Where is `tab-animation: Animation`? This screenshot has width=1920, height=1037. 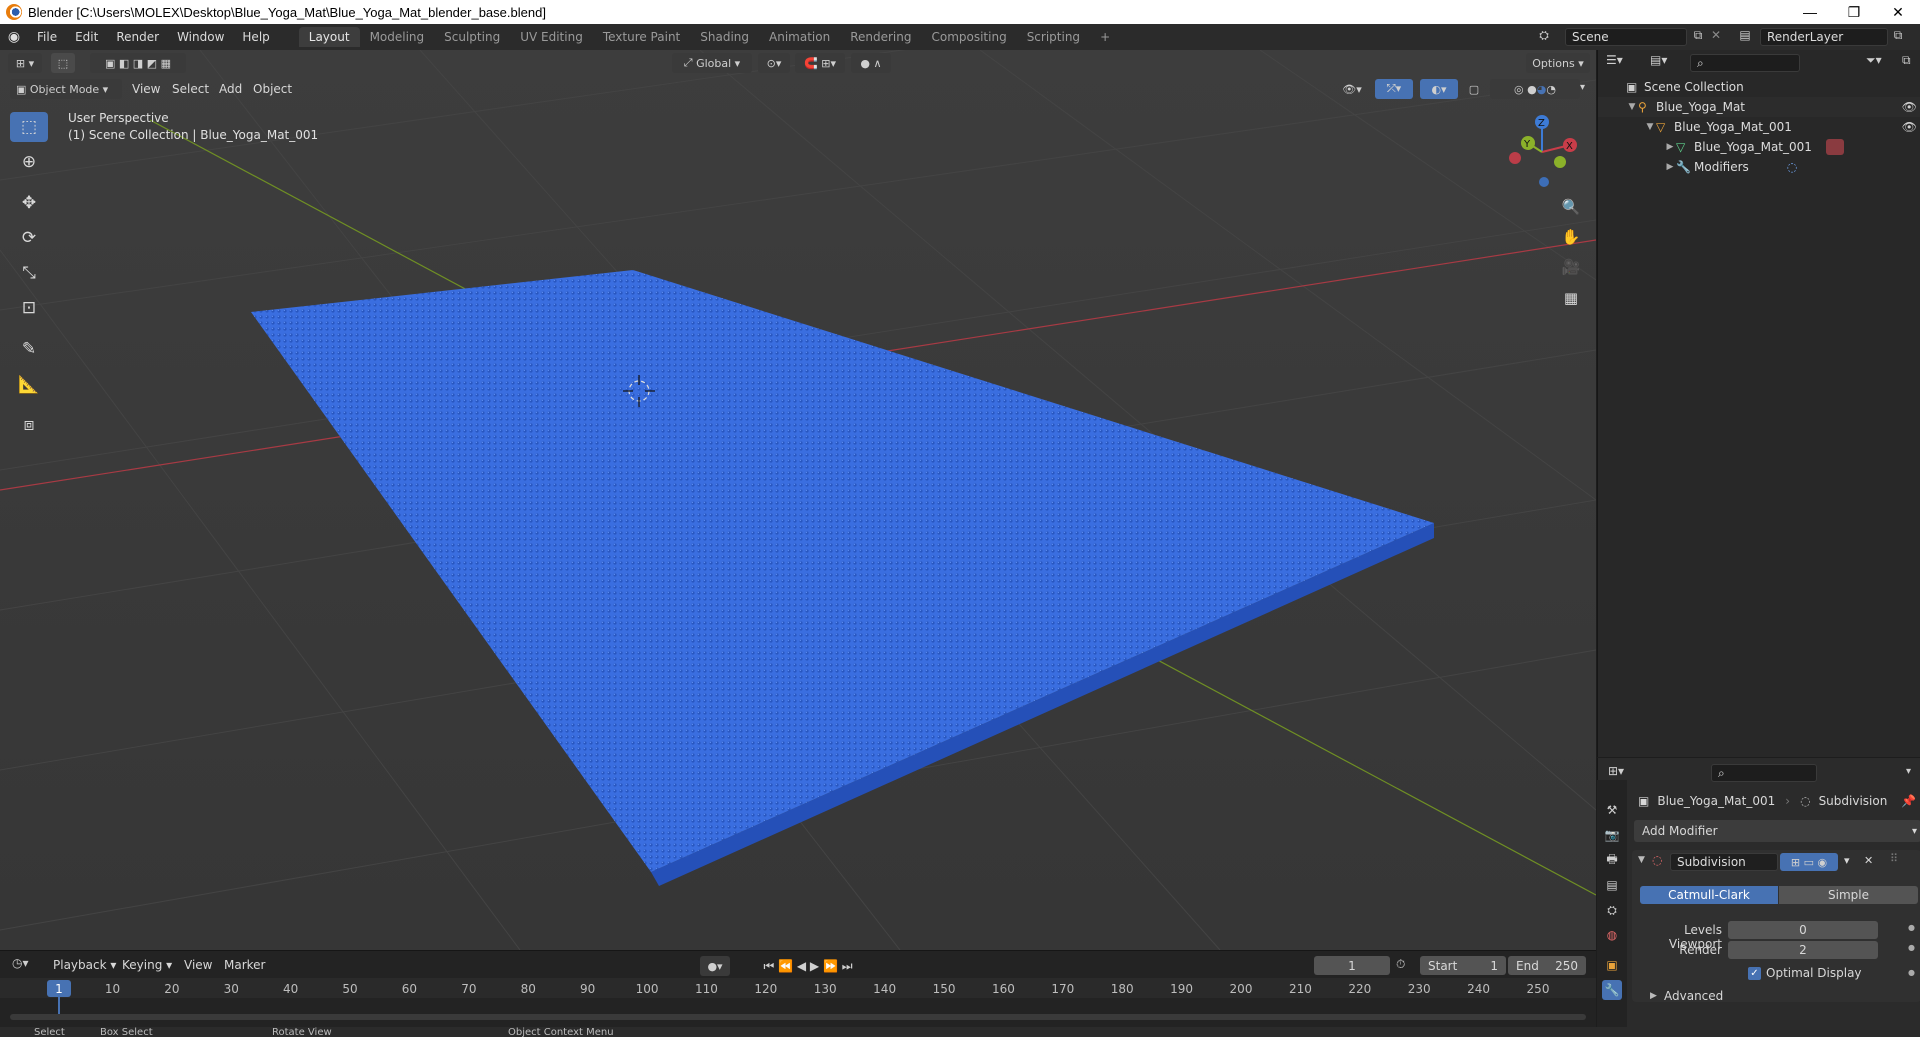
tab-animation: Animation is located at coordinates (799, 37).